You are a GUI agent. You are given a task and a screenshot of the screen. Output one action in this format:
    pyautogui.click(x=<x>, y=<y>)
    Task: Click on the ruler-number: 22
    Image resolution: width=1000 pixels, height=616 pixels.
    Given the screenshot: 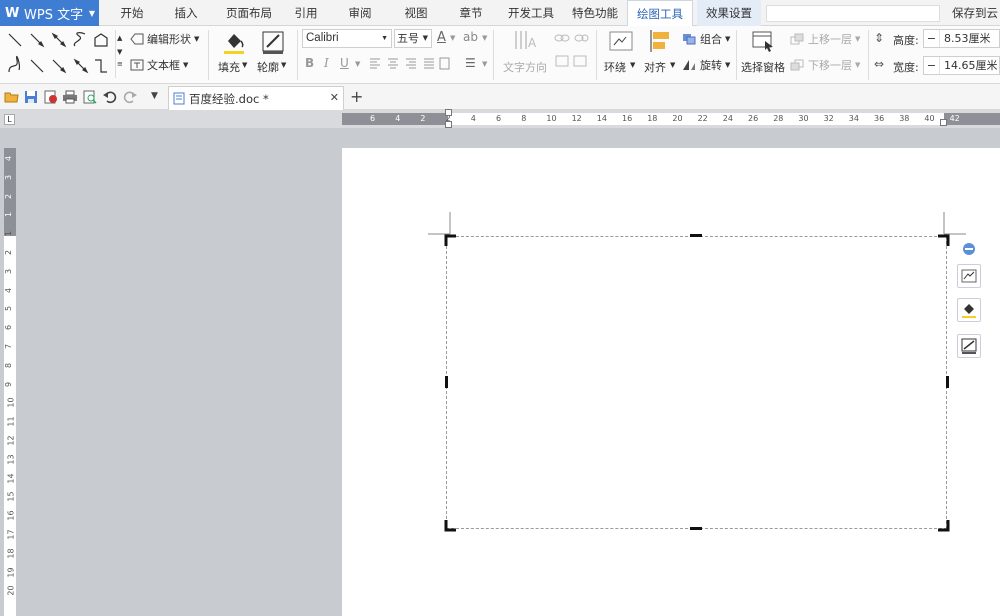 What is the action you would take?
    pyautogui.click(x=702, y=118)
    